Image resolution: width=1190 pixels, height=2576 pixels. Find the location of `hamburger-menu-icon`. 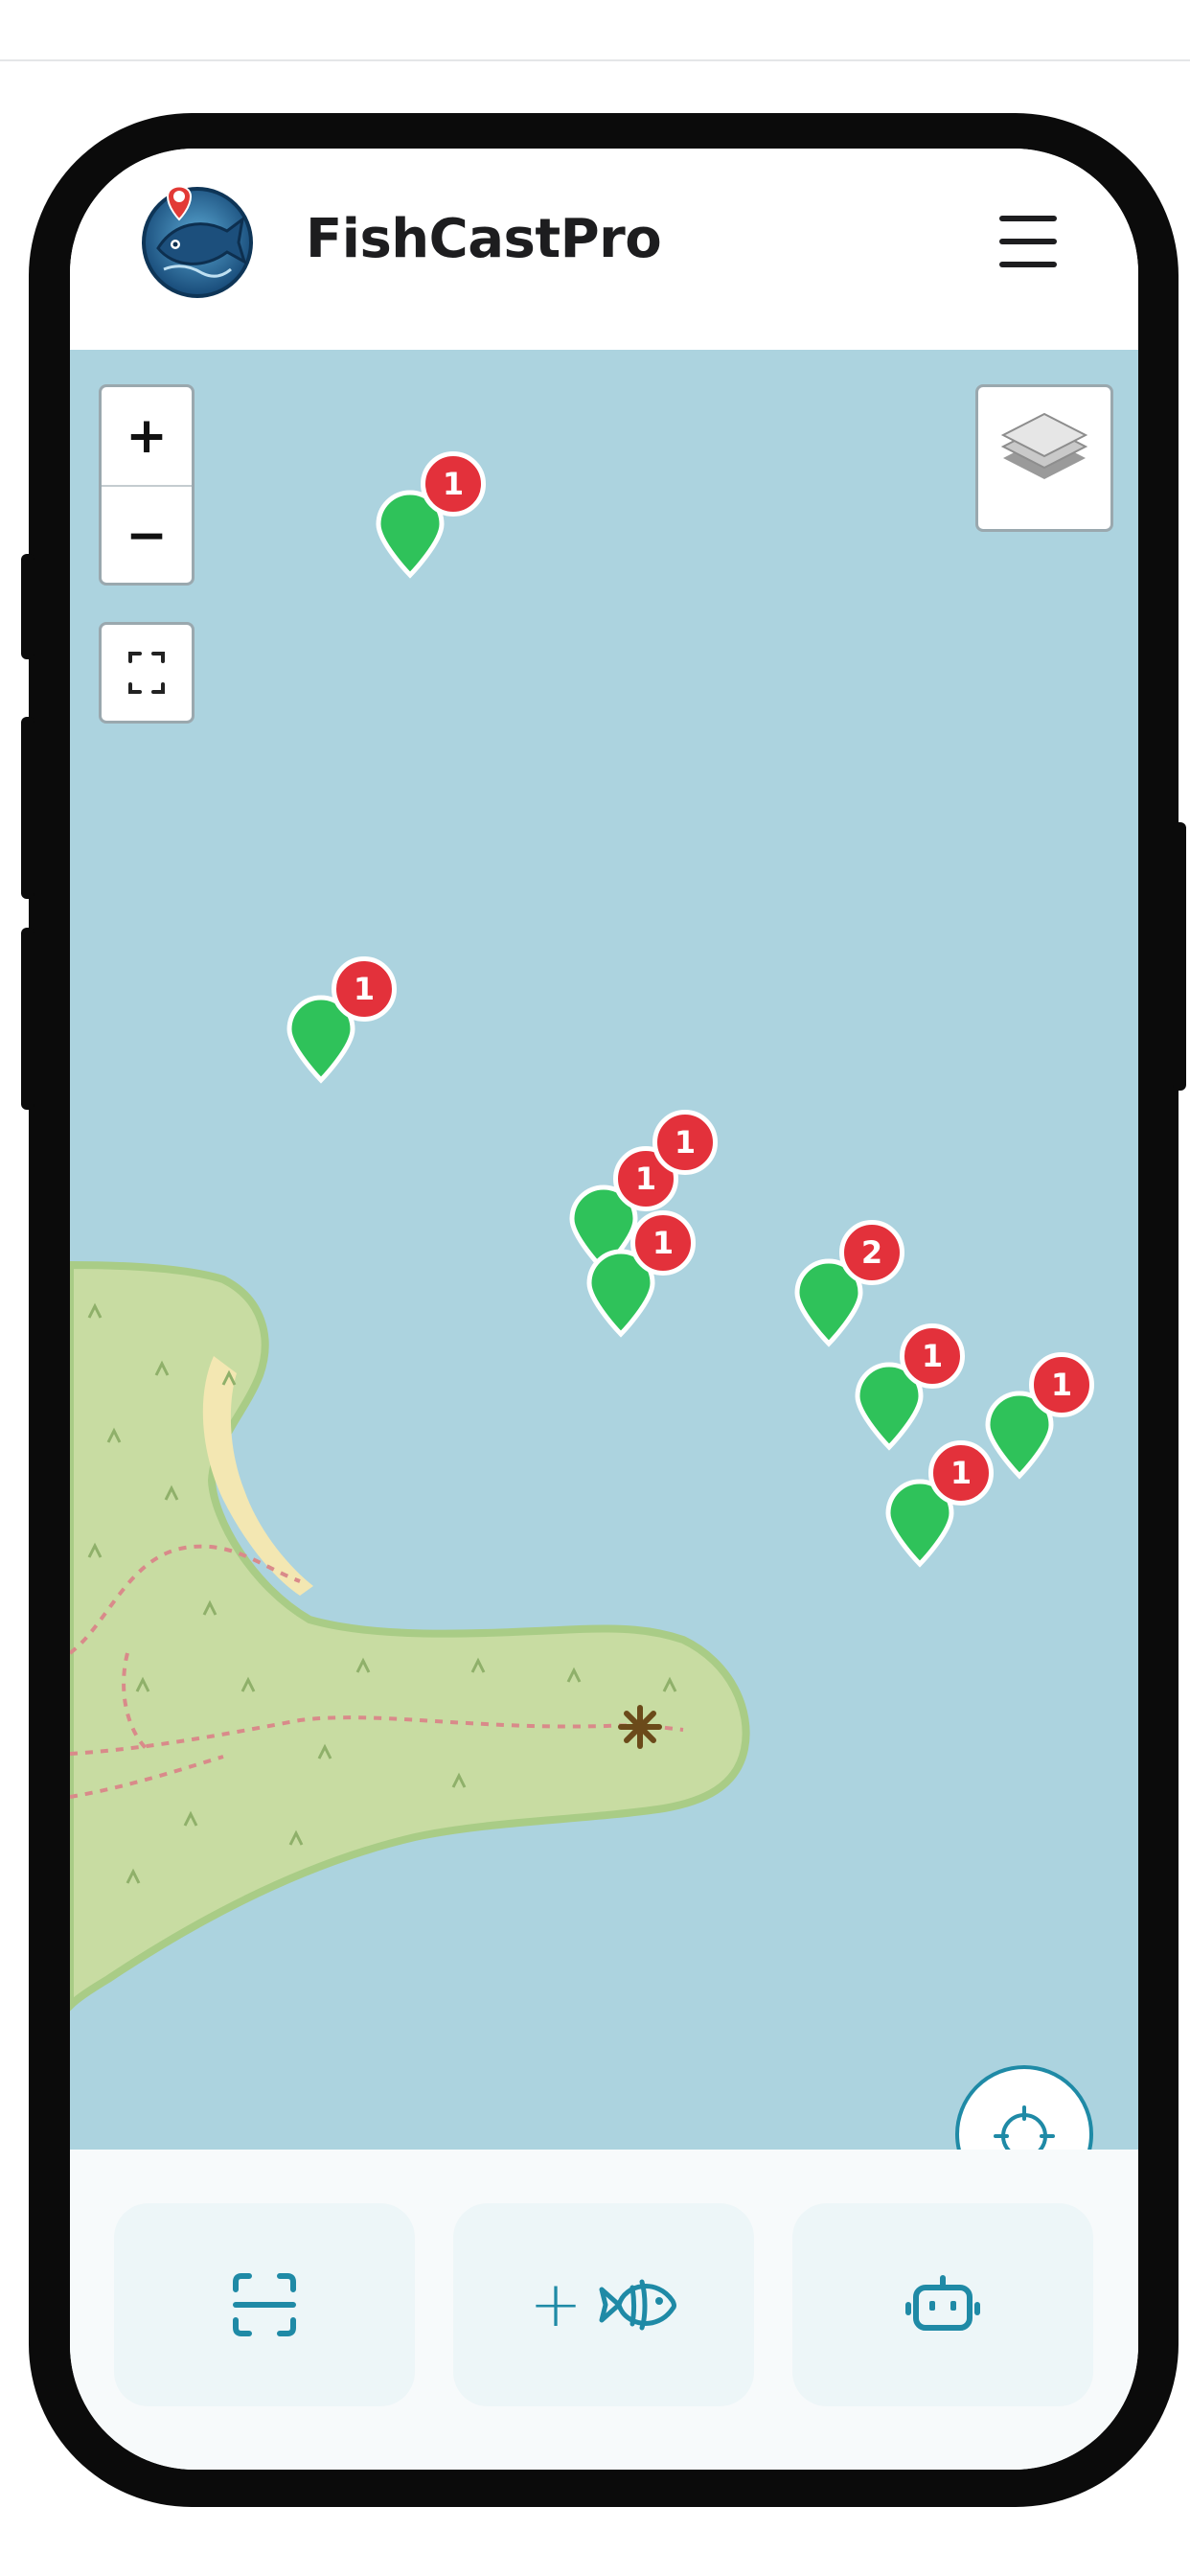

hamburger-menu-icon is located at coordinates (1030, 241).